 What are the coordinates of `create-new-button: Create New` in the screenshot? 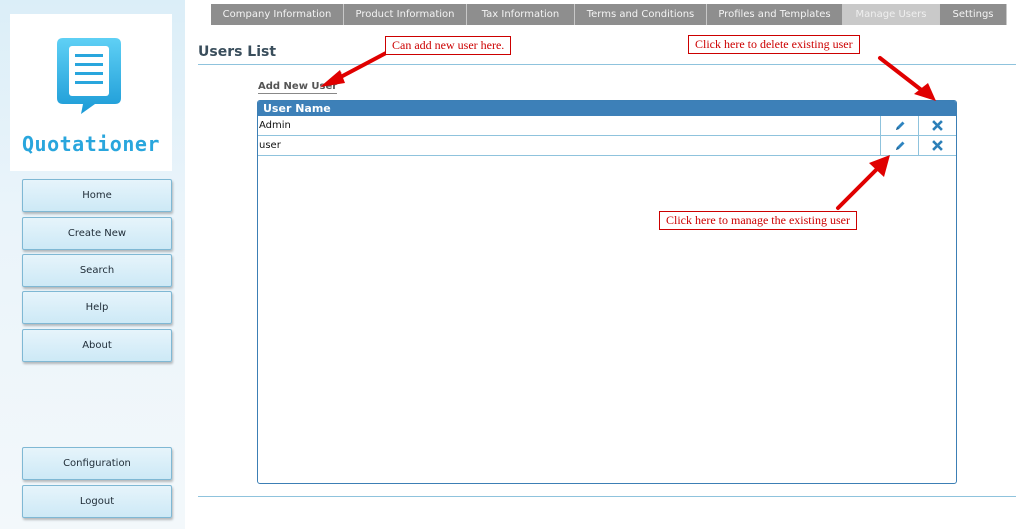 It's located at (97, 233).